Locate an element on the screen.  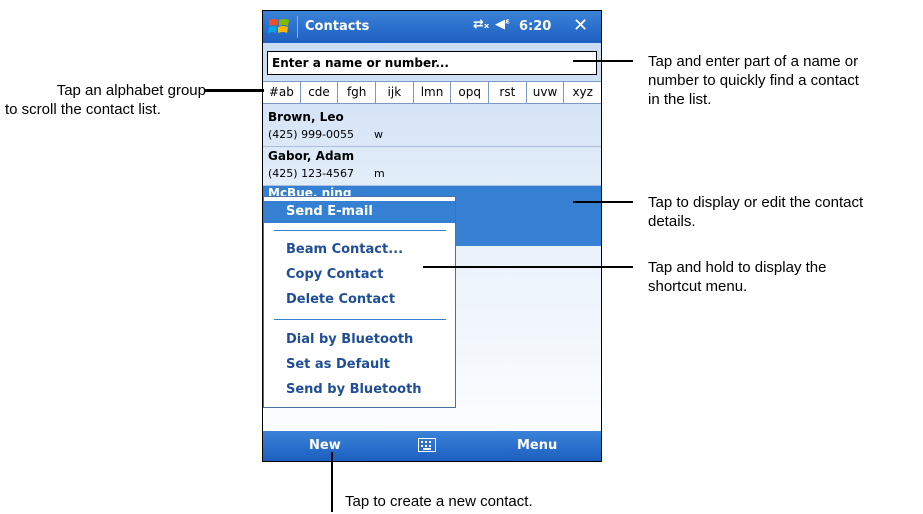
contact-number-type: m is located at coordinates (379, 173).